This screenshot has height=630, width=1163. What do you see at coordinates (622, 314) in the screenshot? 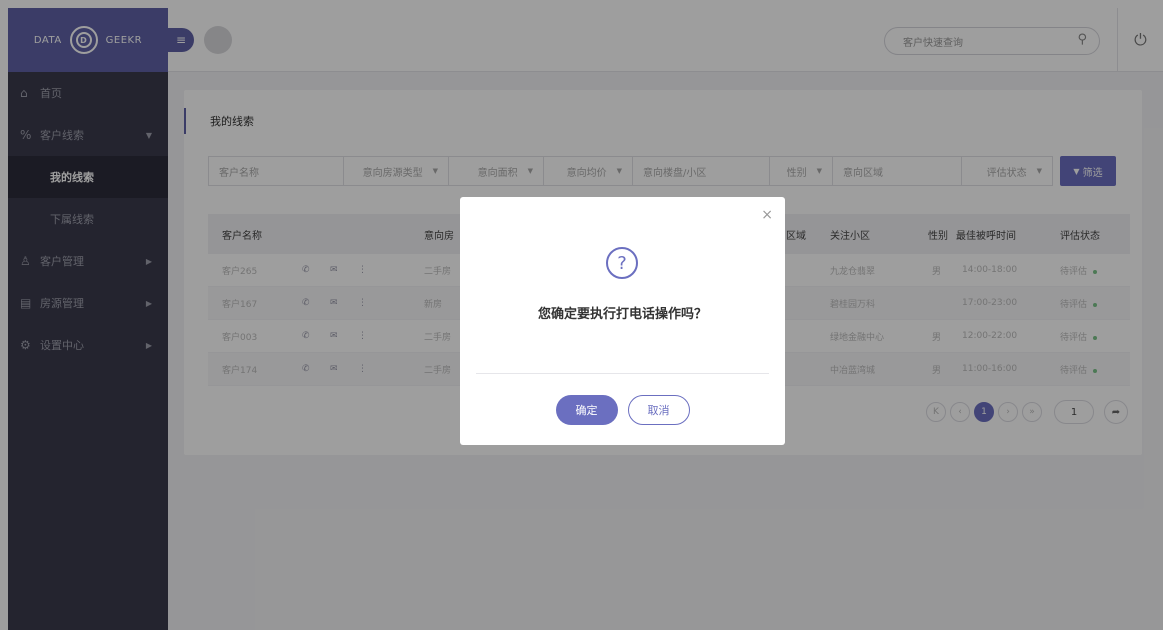
I see `dialog-message: 您确定要执行打电话操作吗？` at bounding box center [622, 314].